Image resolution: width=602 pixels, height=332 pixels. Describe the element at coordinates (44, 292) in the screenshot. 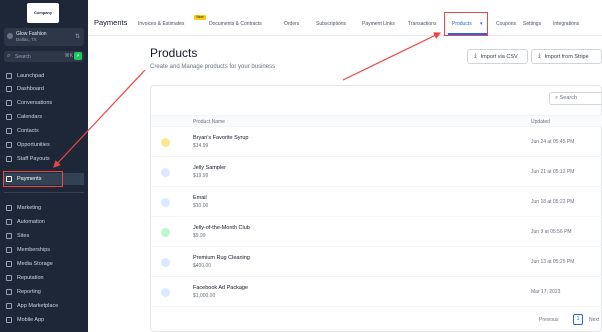

I see `sidebar-item-reporting: Reporting` at that location.